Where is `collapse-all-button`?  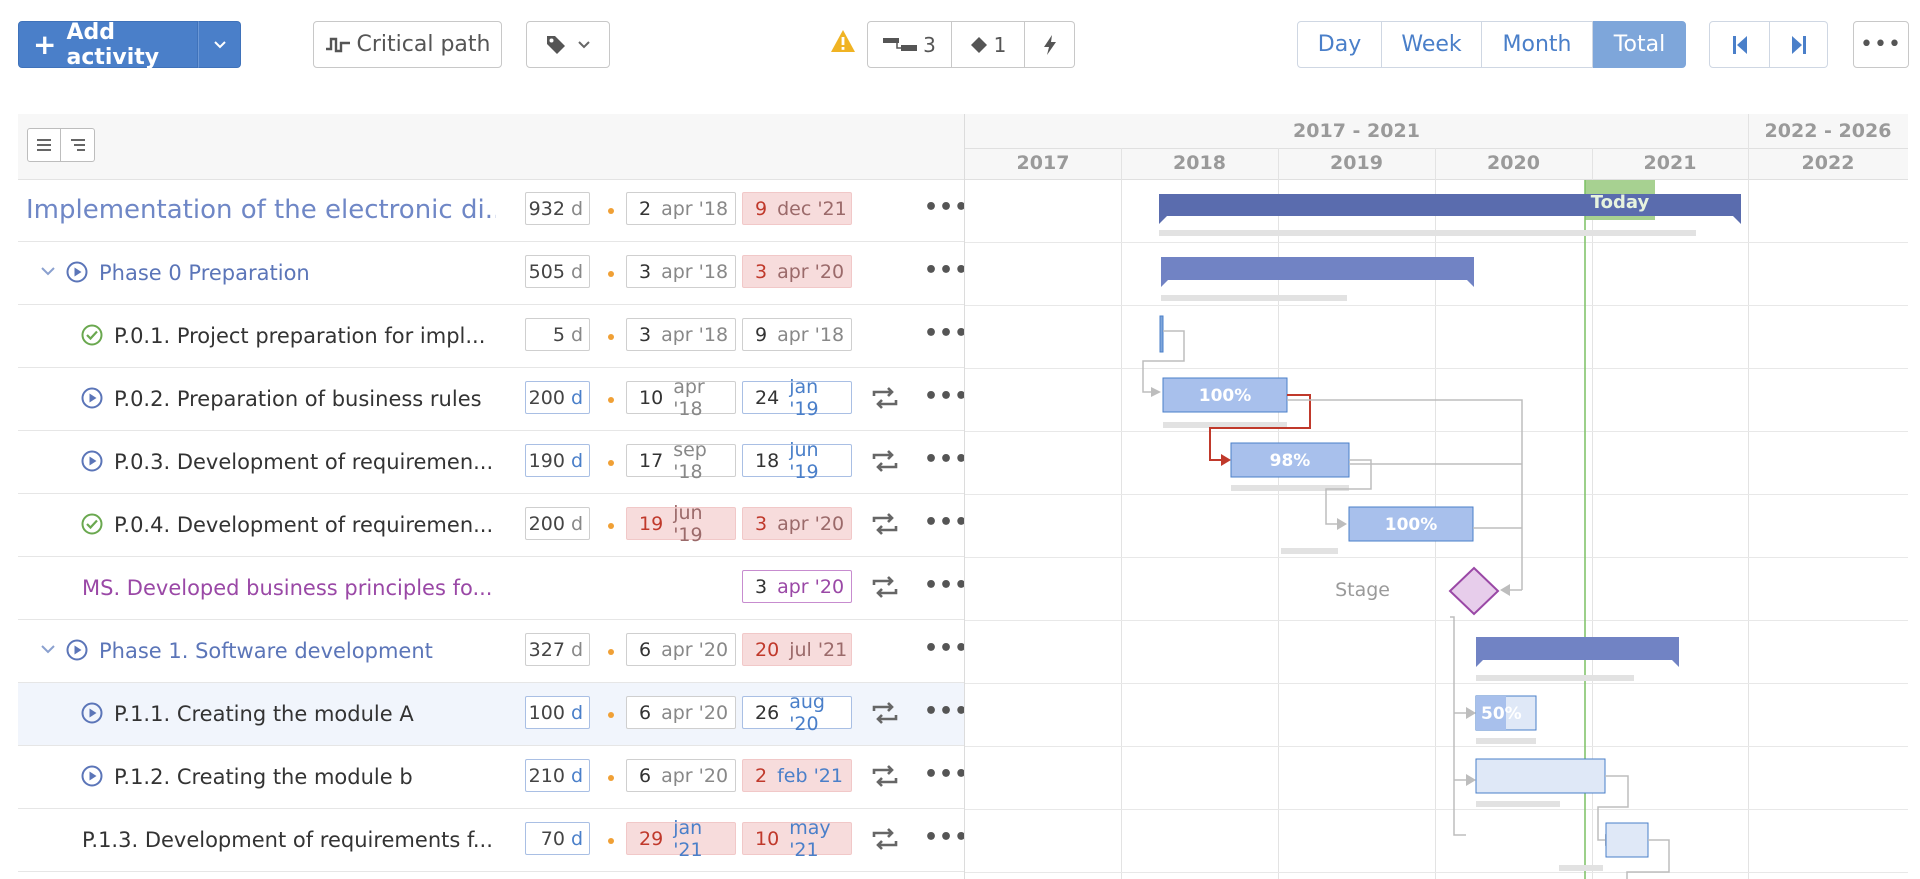
collapse-all-button is located at coordinates (44, 145).